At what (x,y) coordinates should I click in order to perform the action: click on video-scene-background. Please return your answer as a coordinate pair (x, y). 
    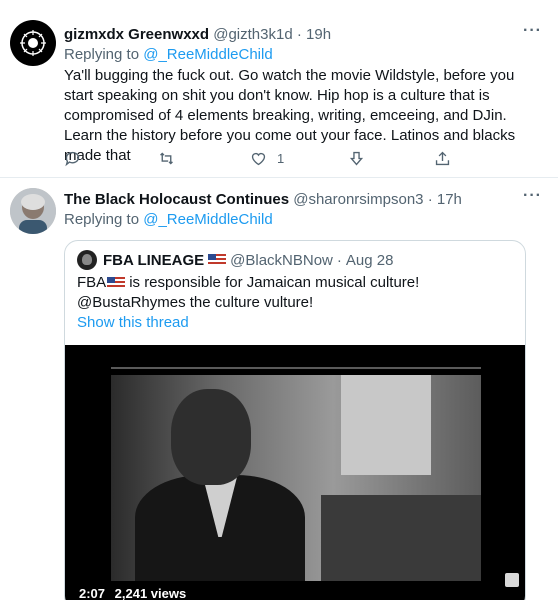
    Looking at the image, I should click on (386, 425).